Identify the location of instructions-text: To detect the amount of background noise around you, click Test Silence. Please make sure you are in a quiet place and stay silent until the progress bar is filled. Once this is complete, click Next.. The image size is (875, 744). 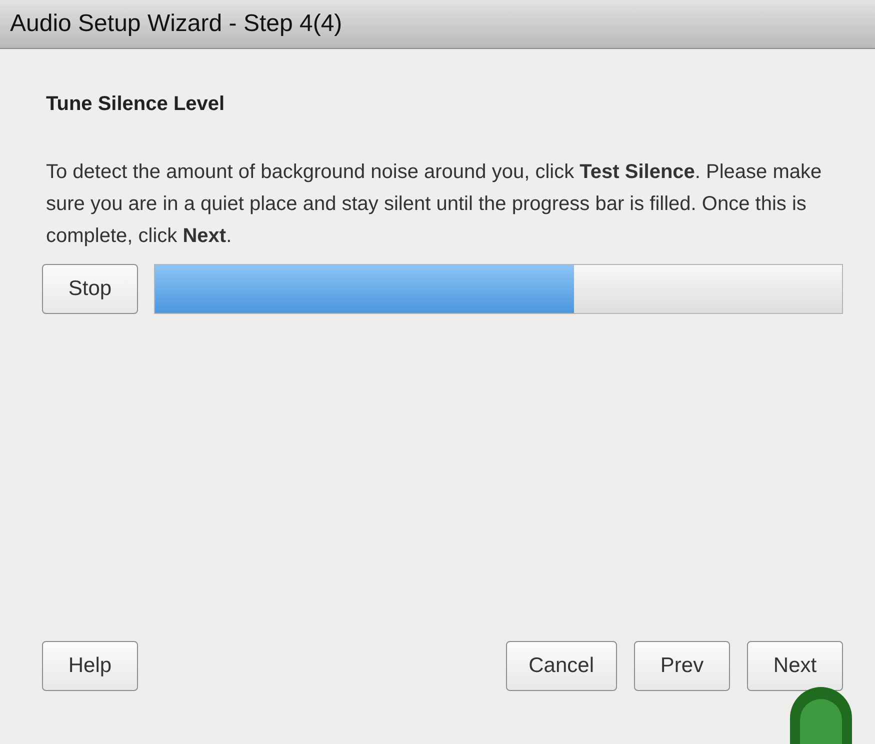
(434, 204).